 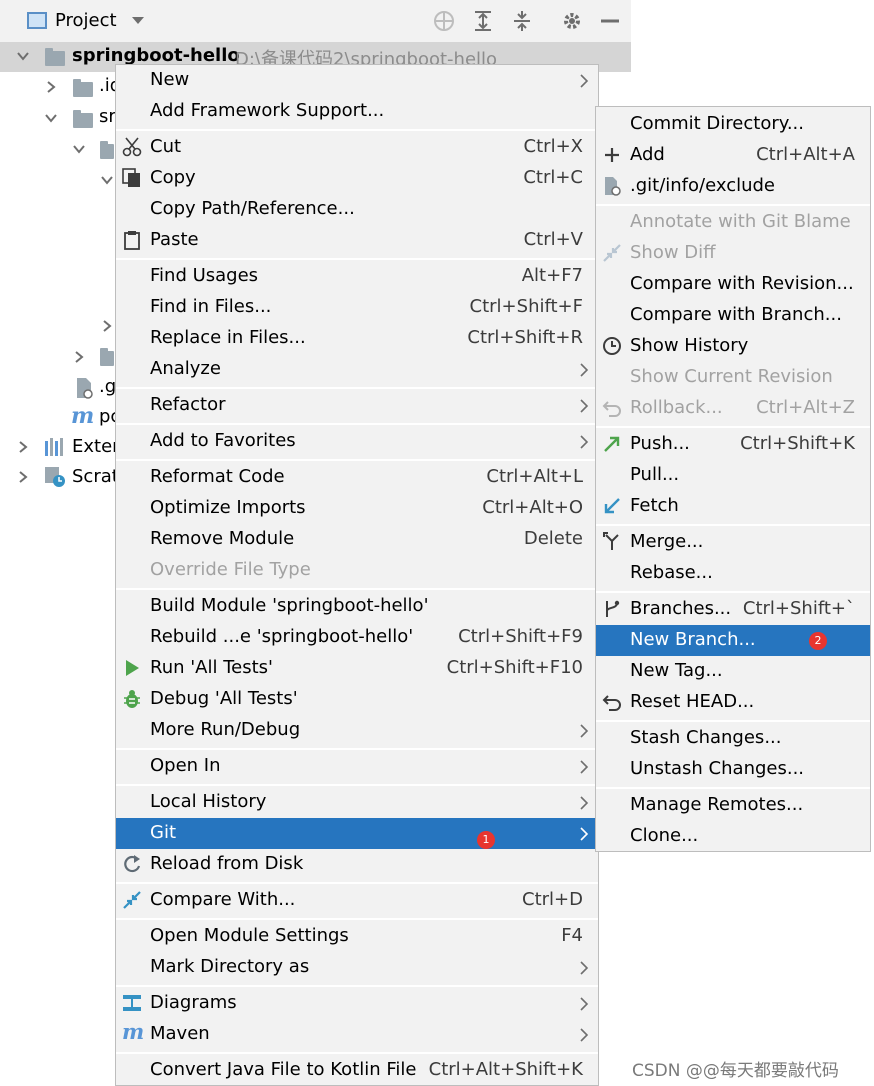 What do you see at coordinates (357, 967) in the screenshot?
I see `menu-item-mark-directory: Mark Directory as` at bounding box center [357, 967].